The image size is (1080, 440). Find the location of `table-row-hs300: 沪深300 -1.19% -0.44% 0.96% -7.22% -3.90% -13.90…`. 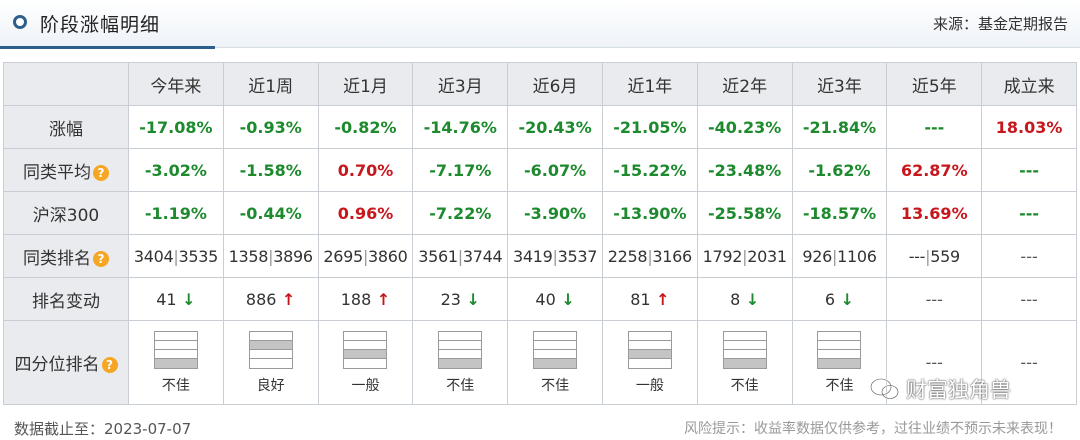

table-row-hs300: 沪深300 -1.19% -0.44% 0.96% -7.22% -3.90% -13.90… is located at coordinates (540, 213).